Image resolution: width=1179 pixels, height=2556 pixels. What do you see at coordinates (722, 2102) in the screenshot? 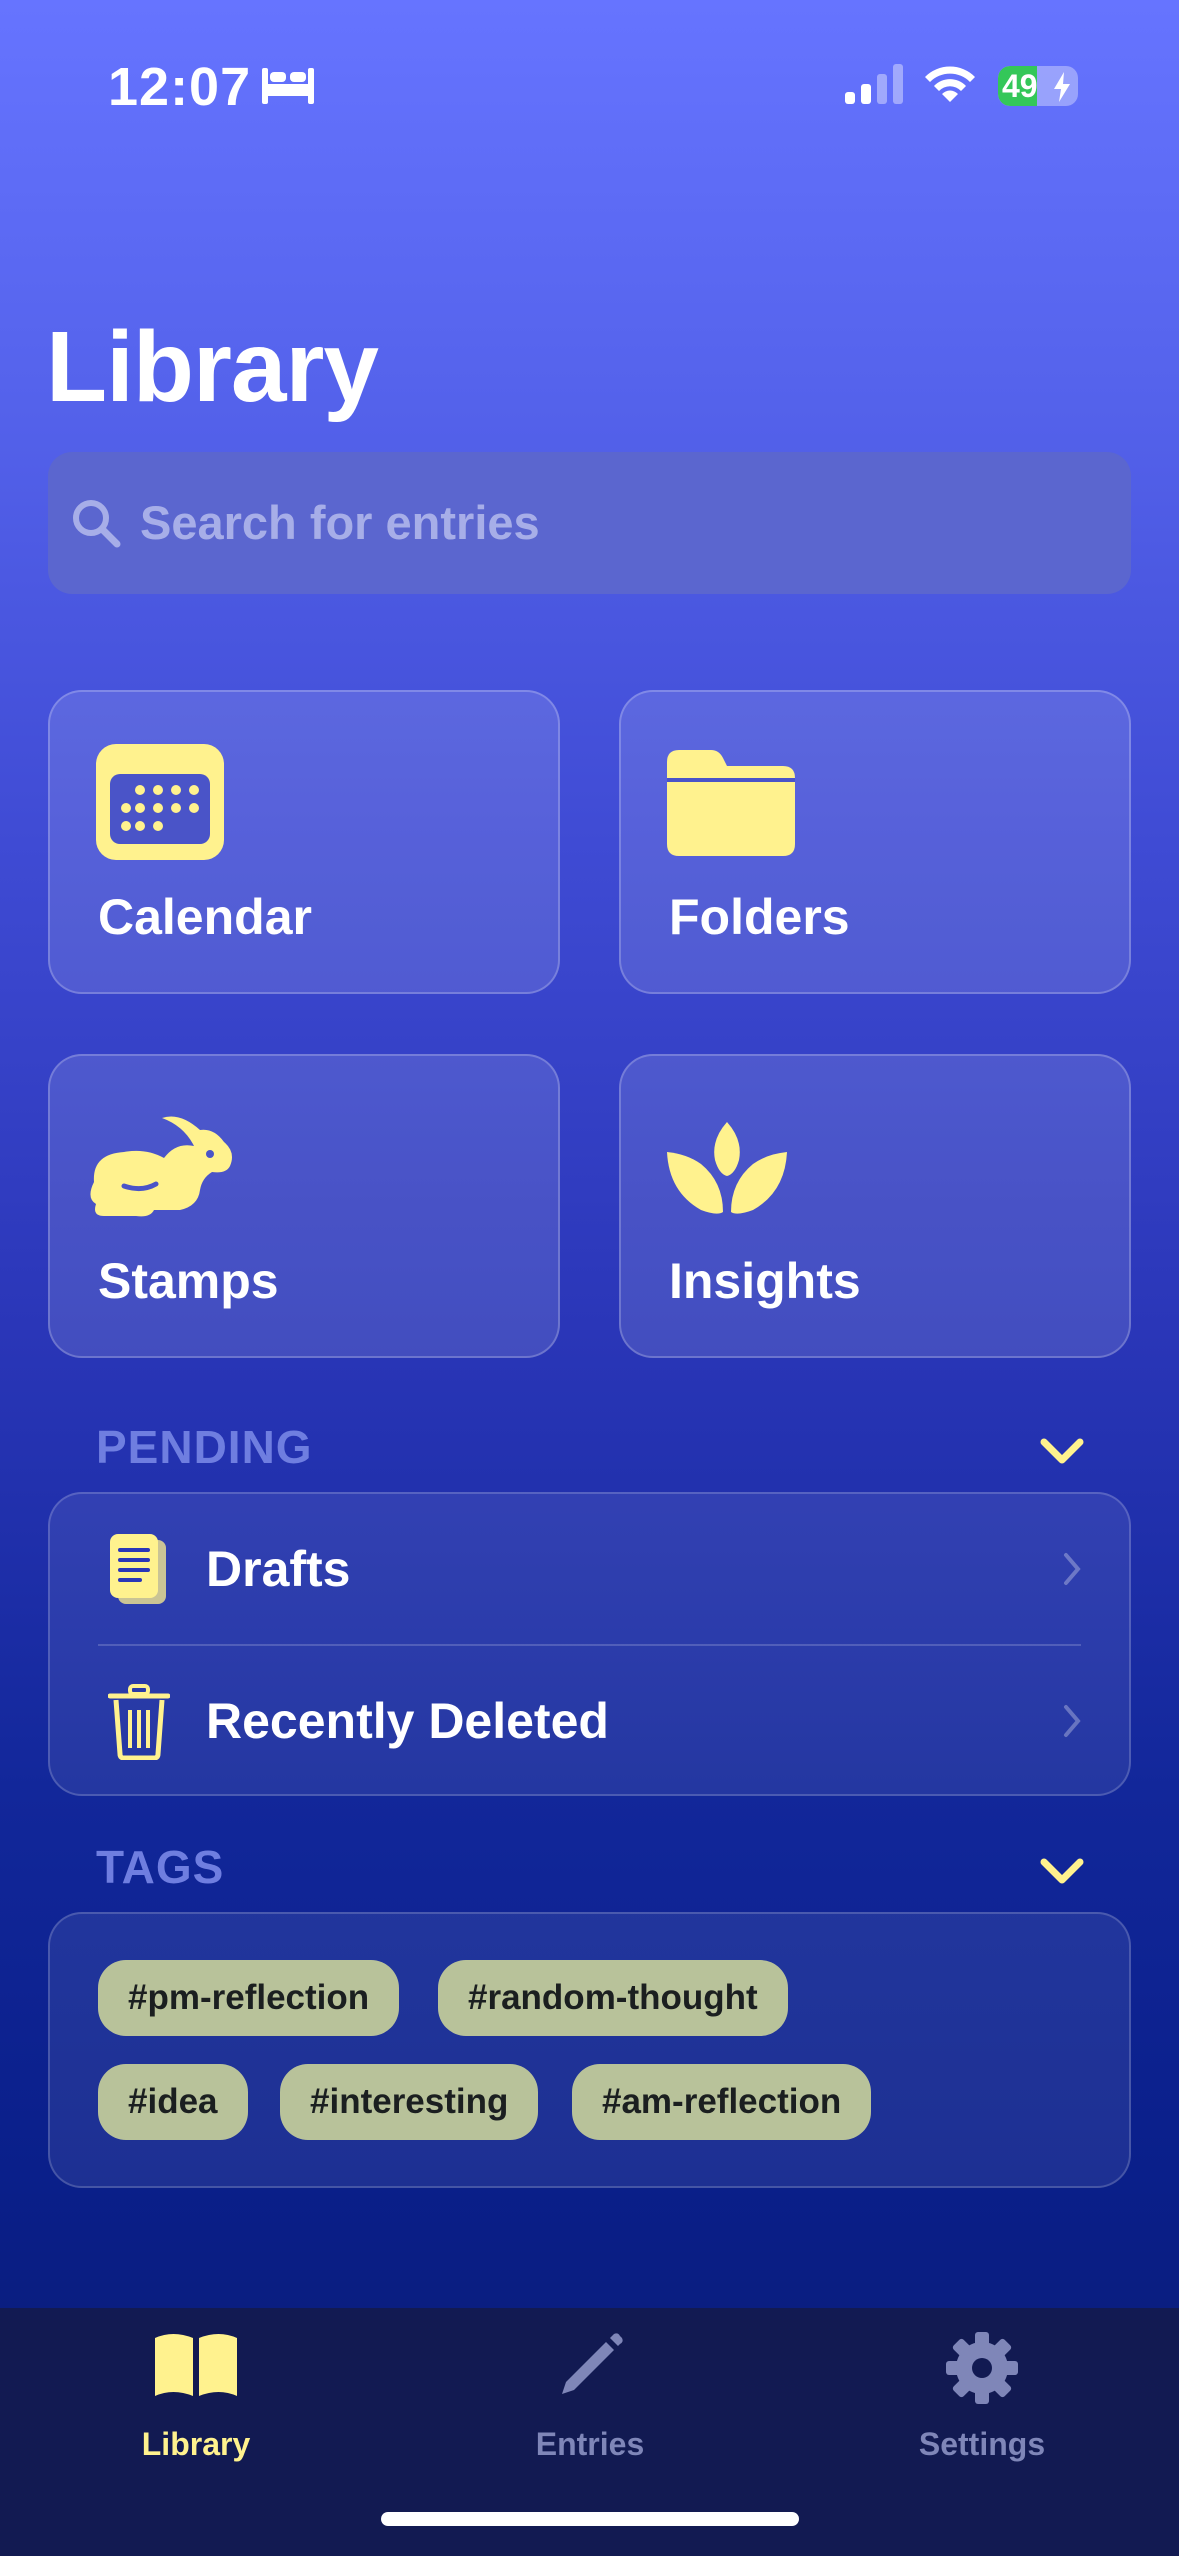
I see `tag-chip: #am-reflection` at bounding box center [722, 2102].